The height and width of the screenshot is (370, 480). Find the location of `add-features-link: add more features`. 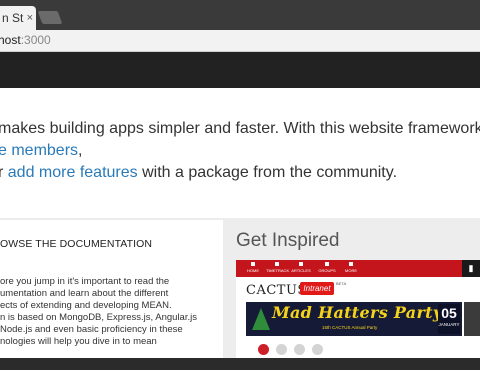

add-features-link: add more features is located at coordinates (73, 172).